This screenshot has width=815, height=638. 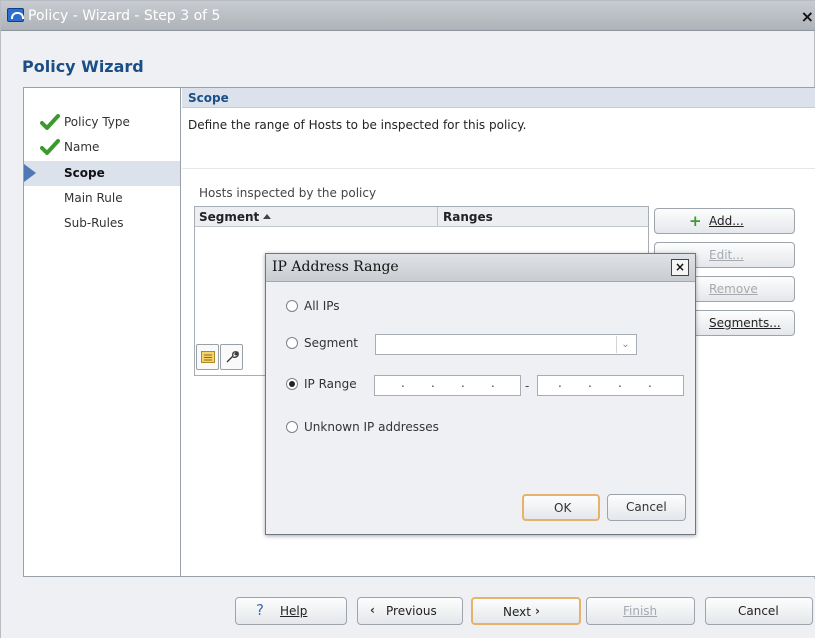 I want to click on finish-button-label: Finish, so click(x=640, y=611).